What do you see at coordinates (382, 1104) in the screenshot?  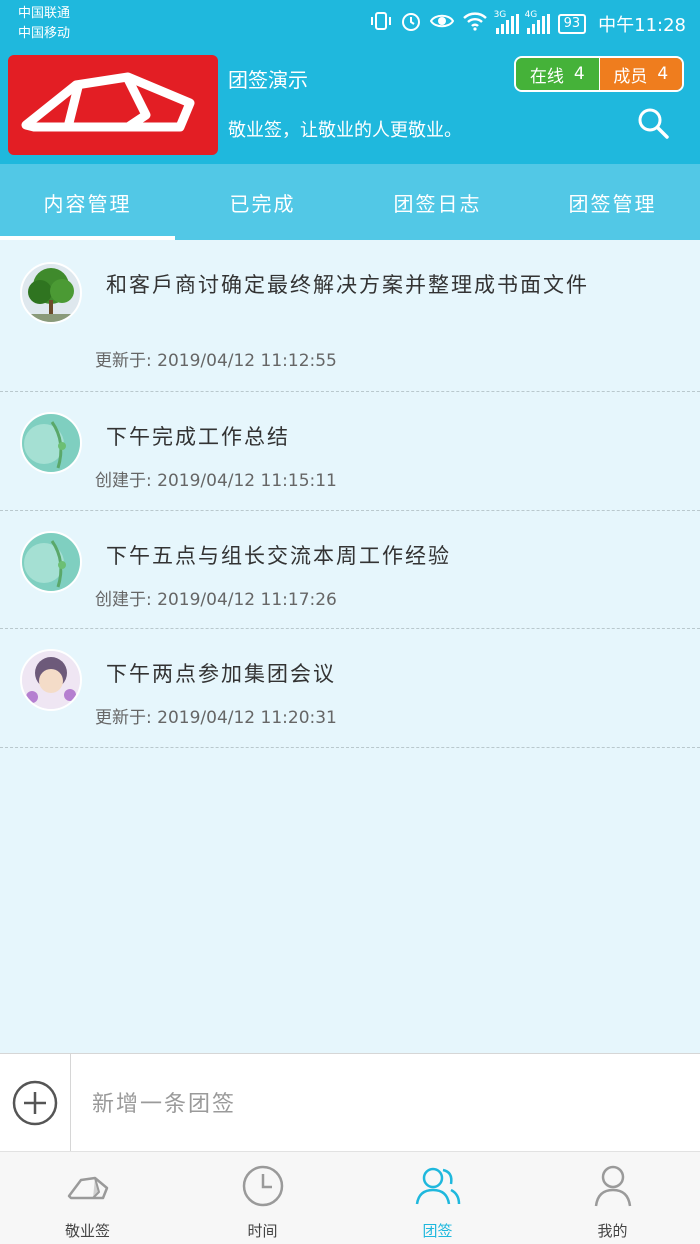 I see `new-memo-input` at bounding box center [382, 1104].